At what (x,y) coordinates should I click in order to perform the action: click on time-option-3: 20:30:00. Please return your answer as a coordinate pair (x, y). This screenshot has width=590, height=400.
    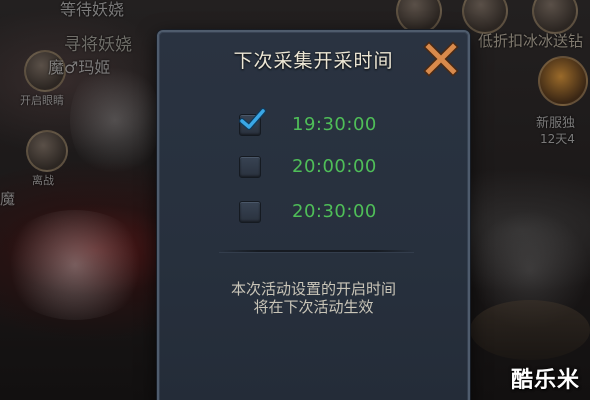
    Looking at the image, I should click on (327, 212).